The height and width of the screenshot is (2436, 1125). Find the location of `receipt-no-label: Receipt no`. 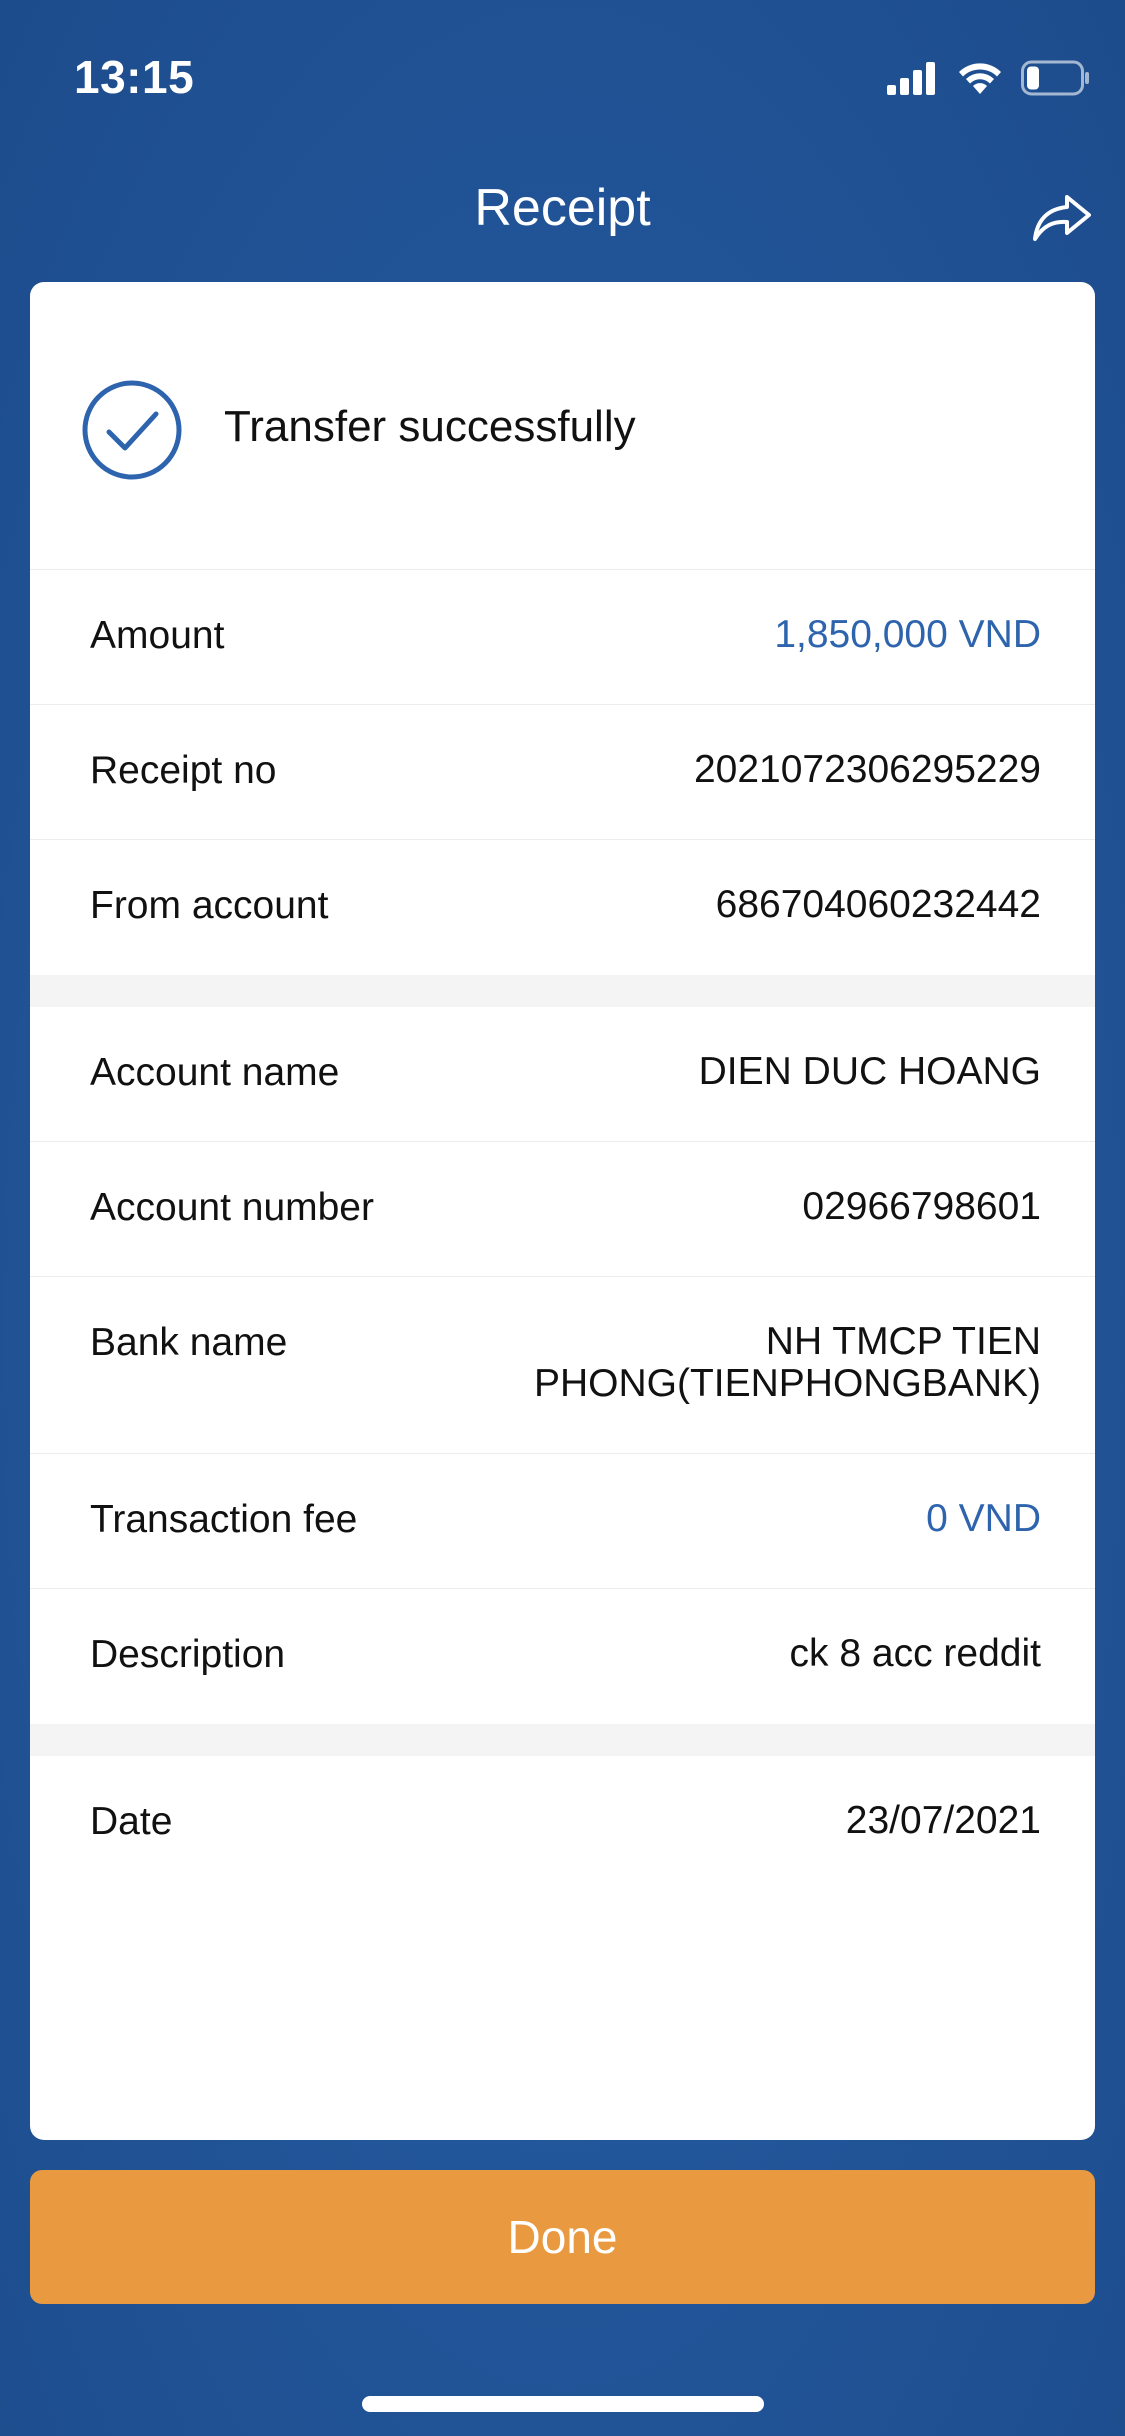

receipt-no-label: Receipt no is located at coordinates (183, 770).